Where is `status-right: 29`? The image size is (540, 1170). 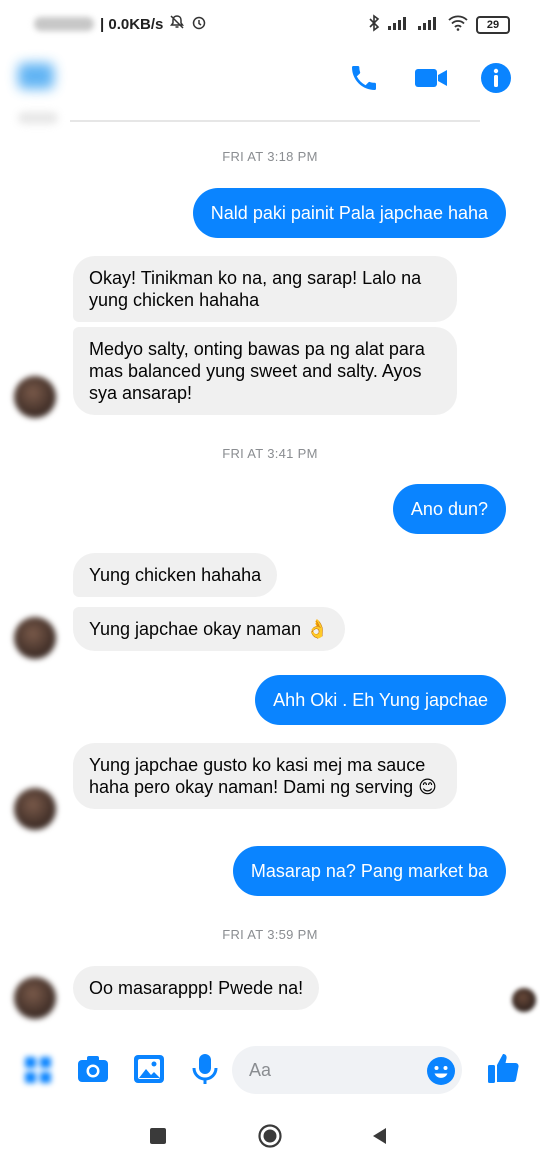
status-right: 29 is located at coordinates (439, 25).